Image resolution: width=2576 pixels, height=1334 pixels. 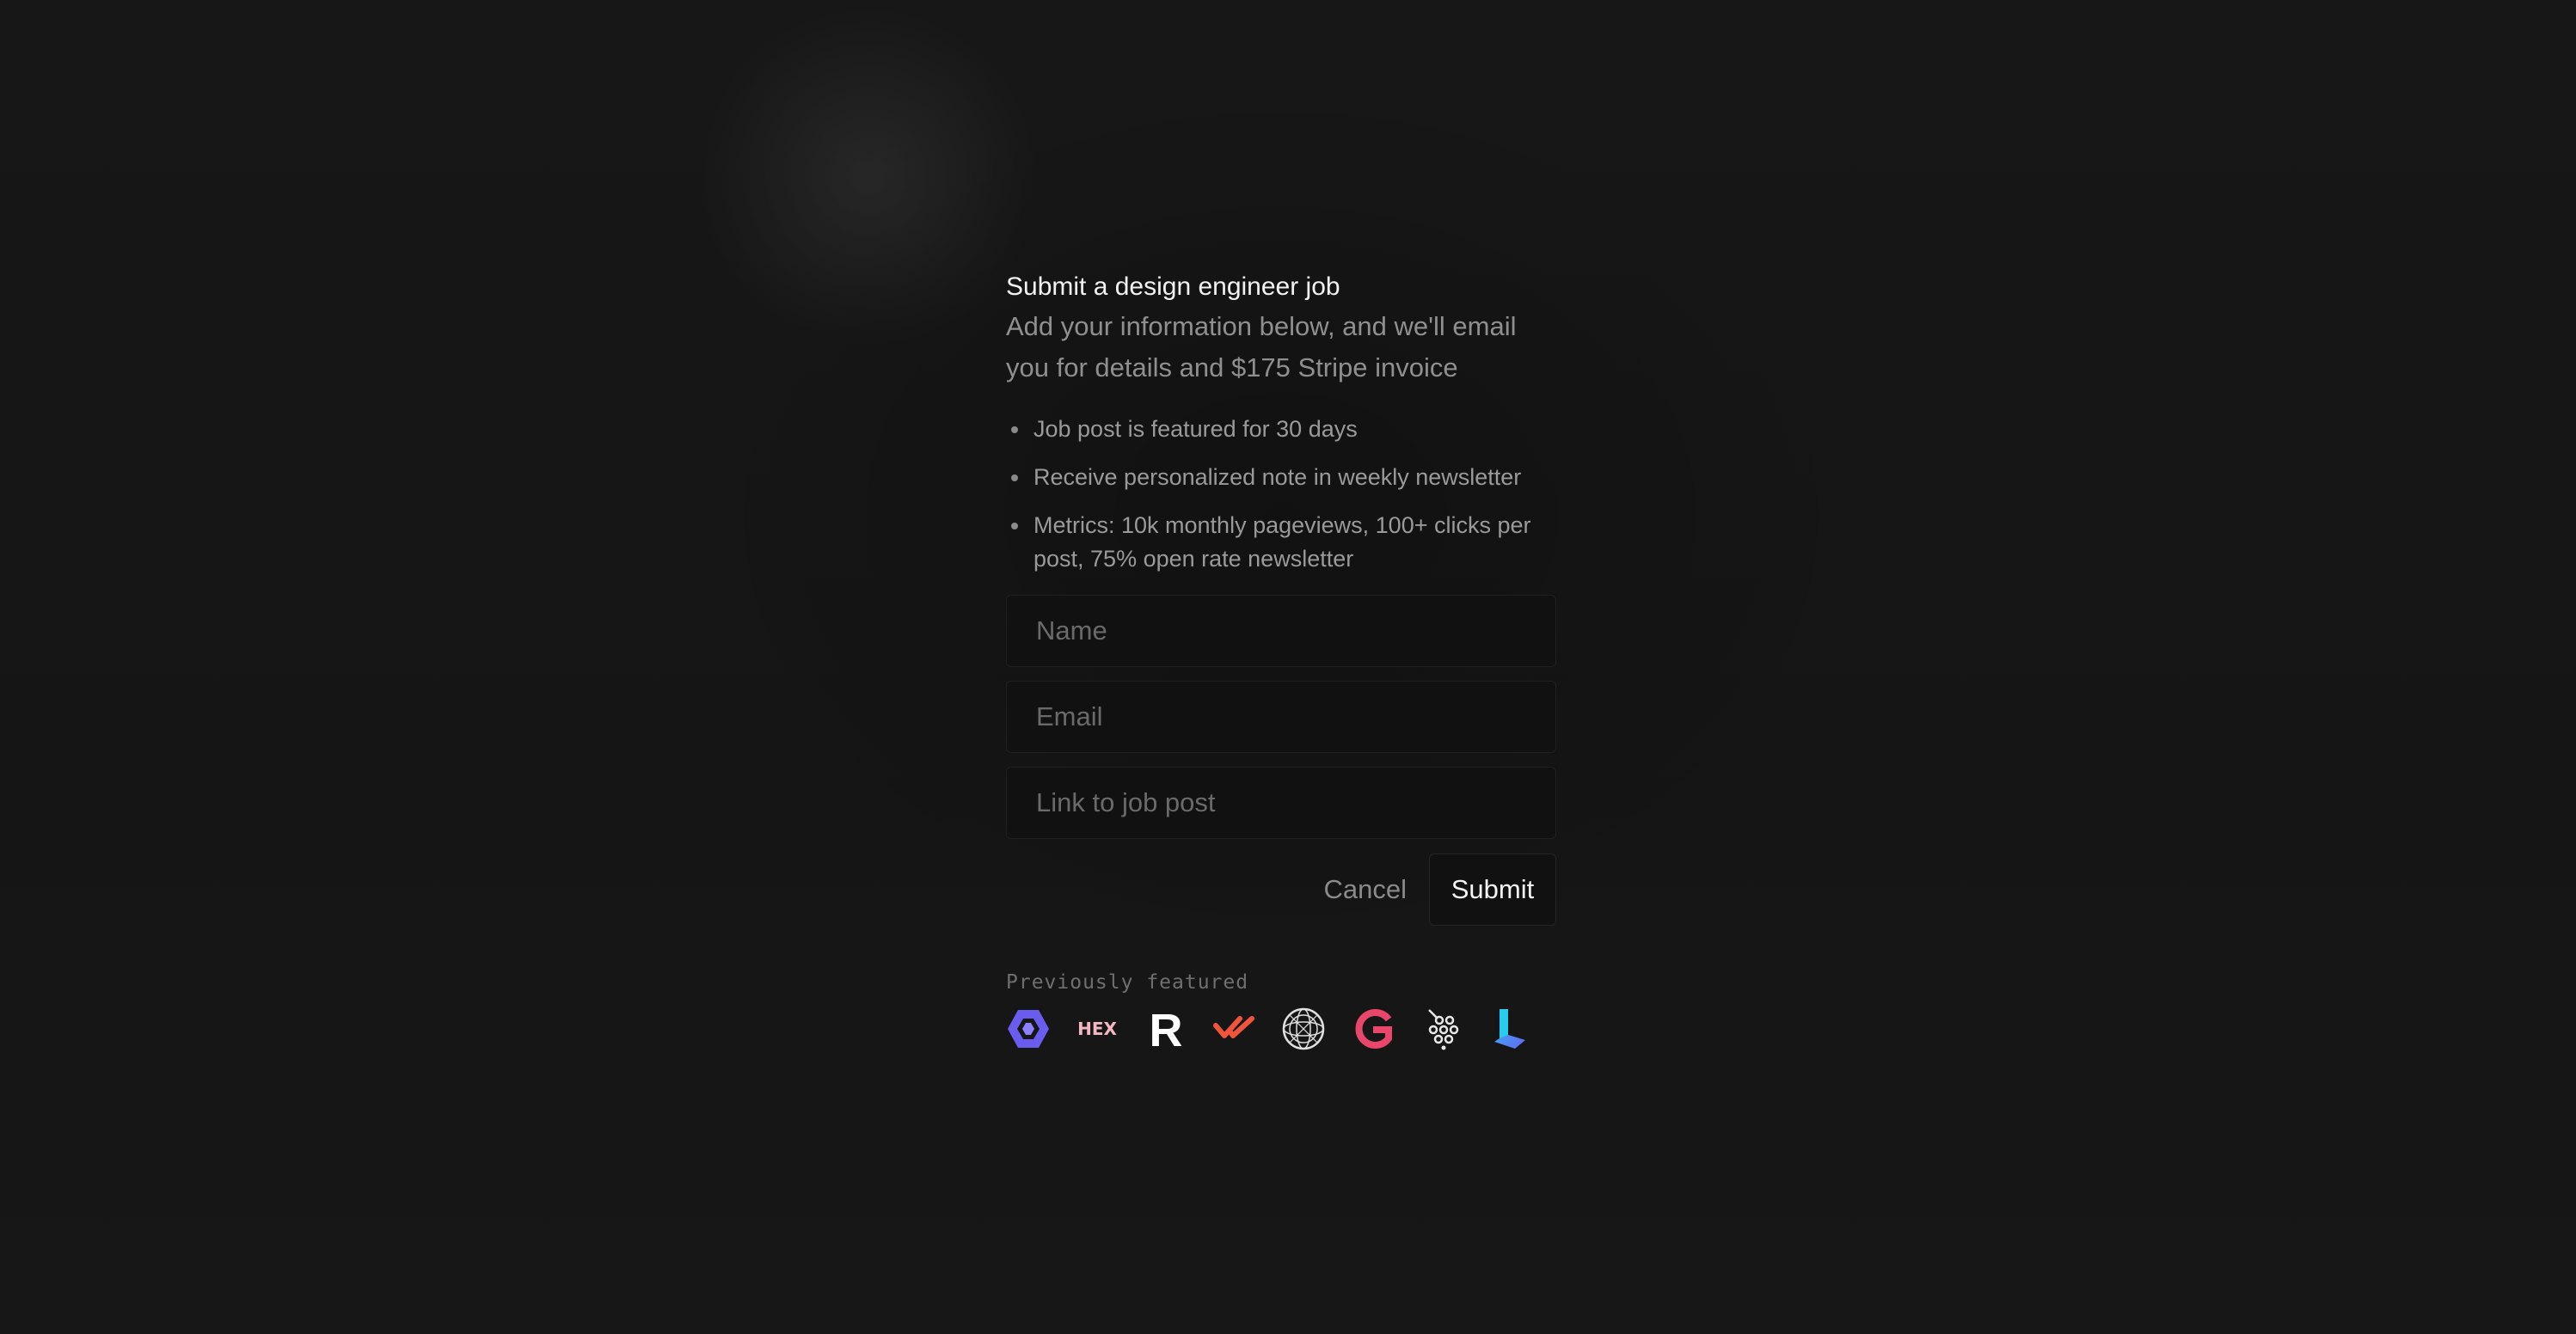 I want to click on job-link-input, so click(x=1281, y=803).